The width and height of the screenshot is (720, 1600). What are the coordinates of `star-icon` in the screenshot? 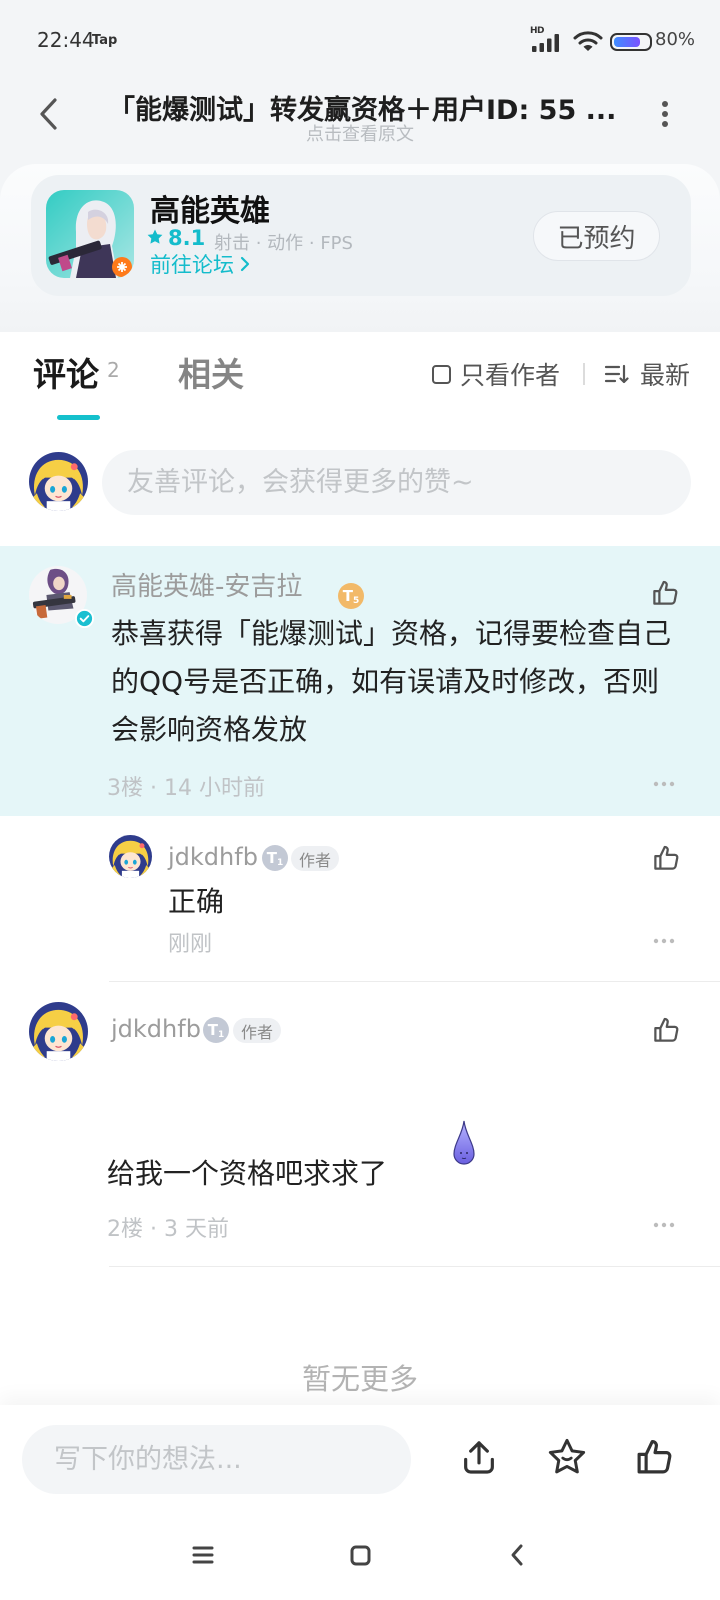 It's located at (567, 1457).